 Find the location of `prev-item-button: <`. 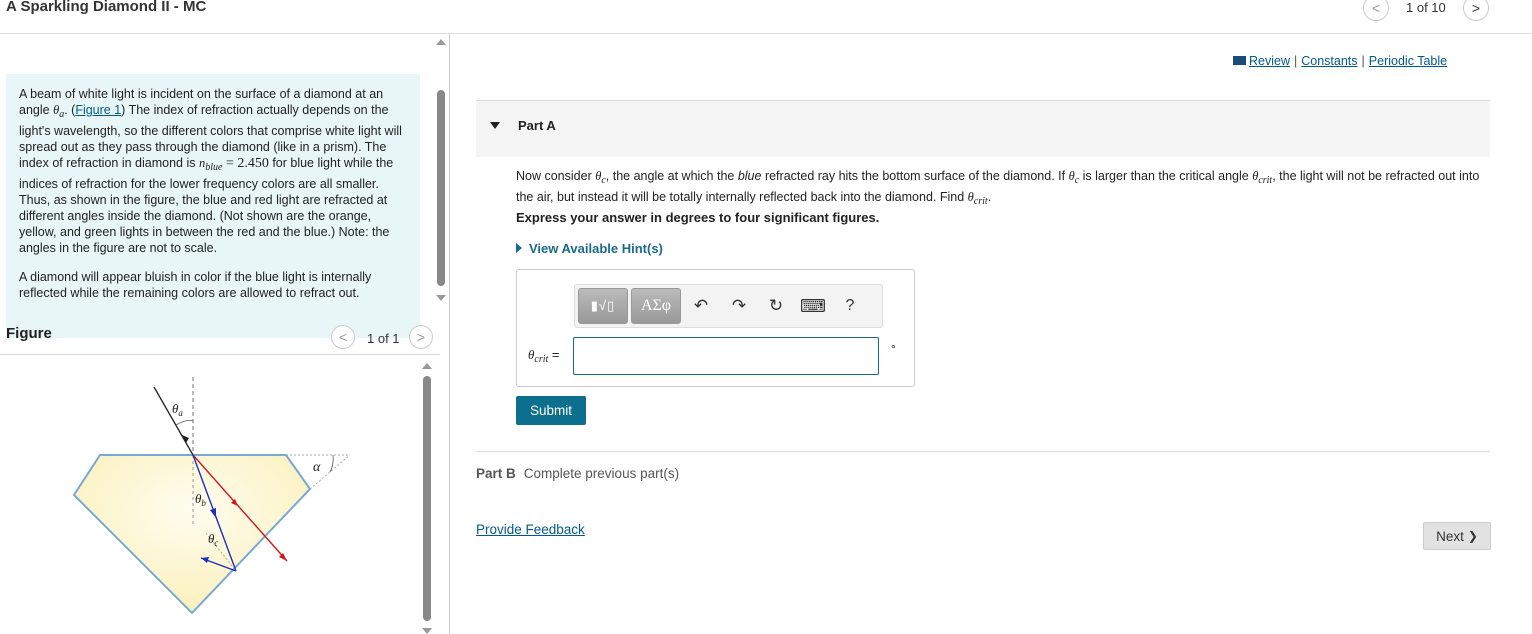

prev-item-button: < is located at coordinates (1376, 10).